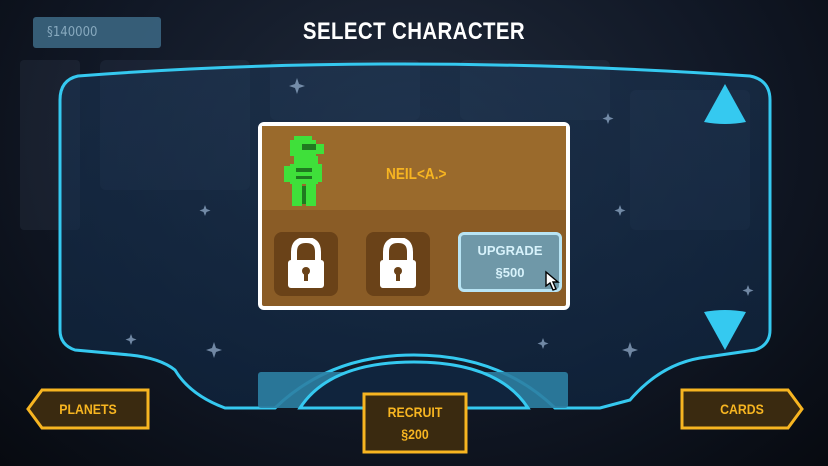  I want to click on arrow-down-icon, so click(725, 331).